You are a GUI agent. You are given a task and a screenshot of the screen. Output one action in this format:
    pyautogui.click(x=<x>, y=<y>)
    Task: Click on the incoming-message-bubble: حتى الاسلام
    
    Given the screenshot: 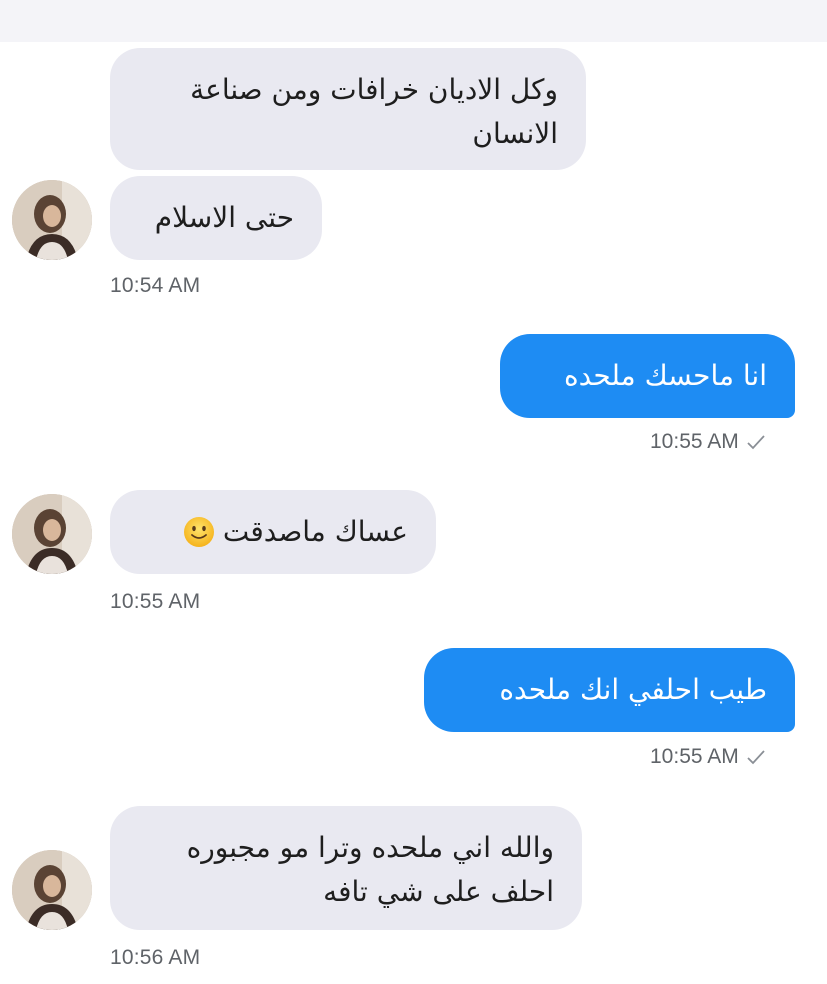 What is the action you would take?
    pyautogui.click(x=216, y=218)
    